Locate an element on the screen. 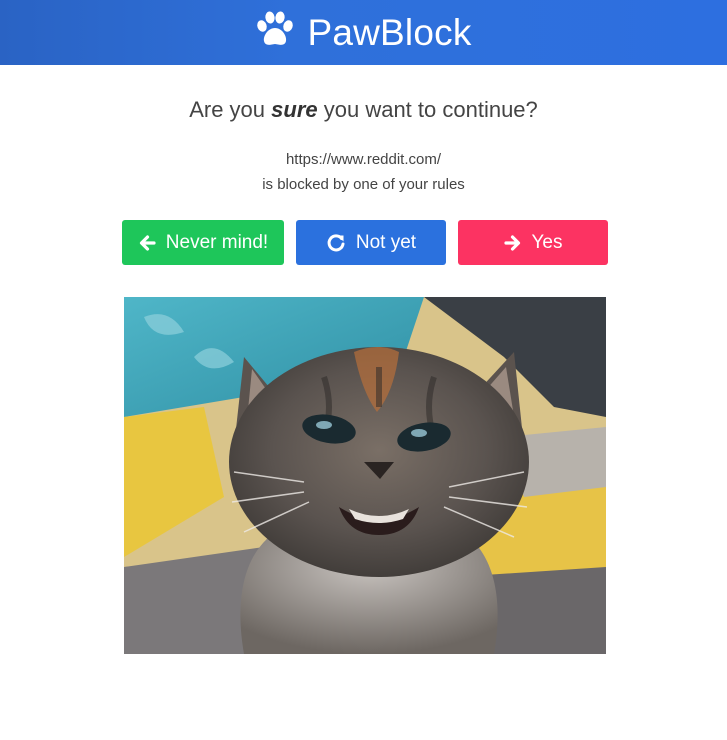 This screenshot has width=727, height=740. header-bar: PawBlock is located at coordinates (363, 32).